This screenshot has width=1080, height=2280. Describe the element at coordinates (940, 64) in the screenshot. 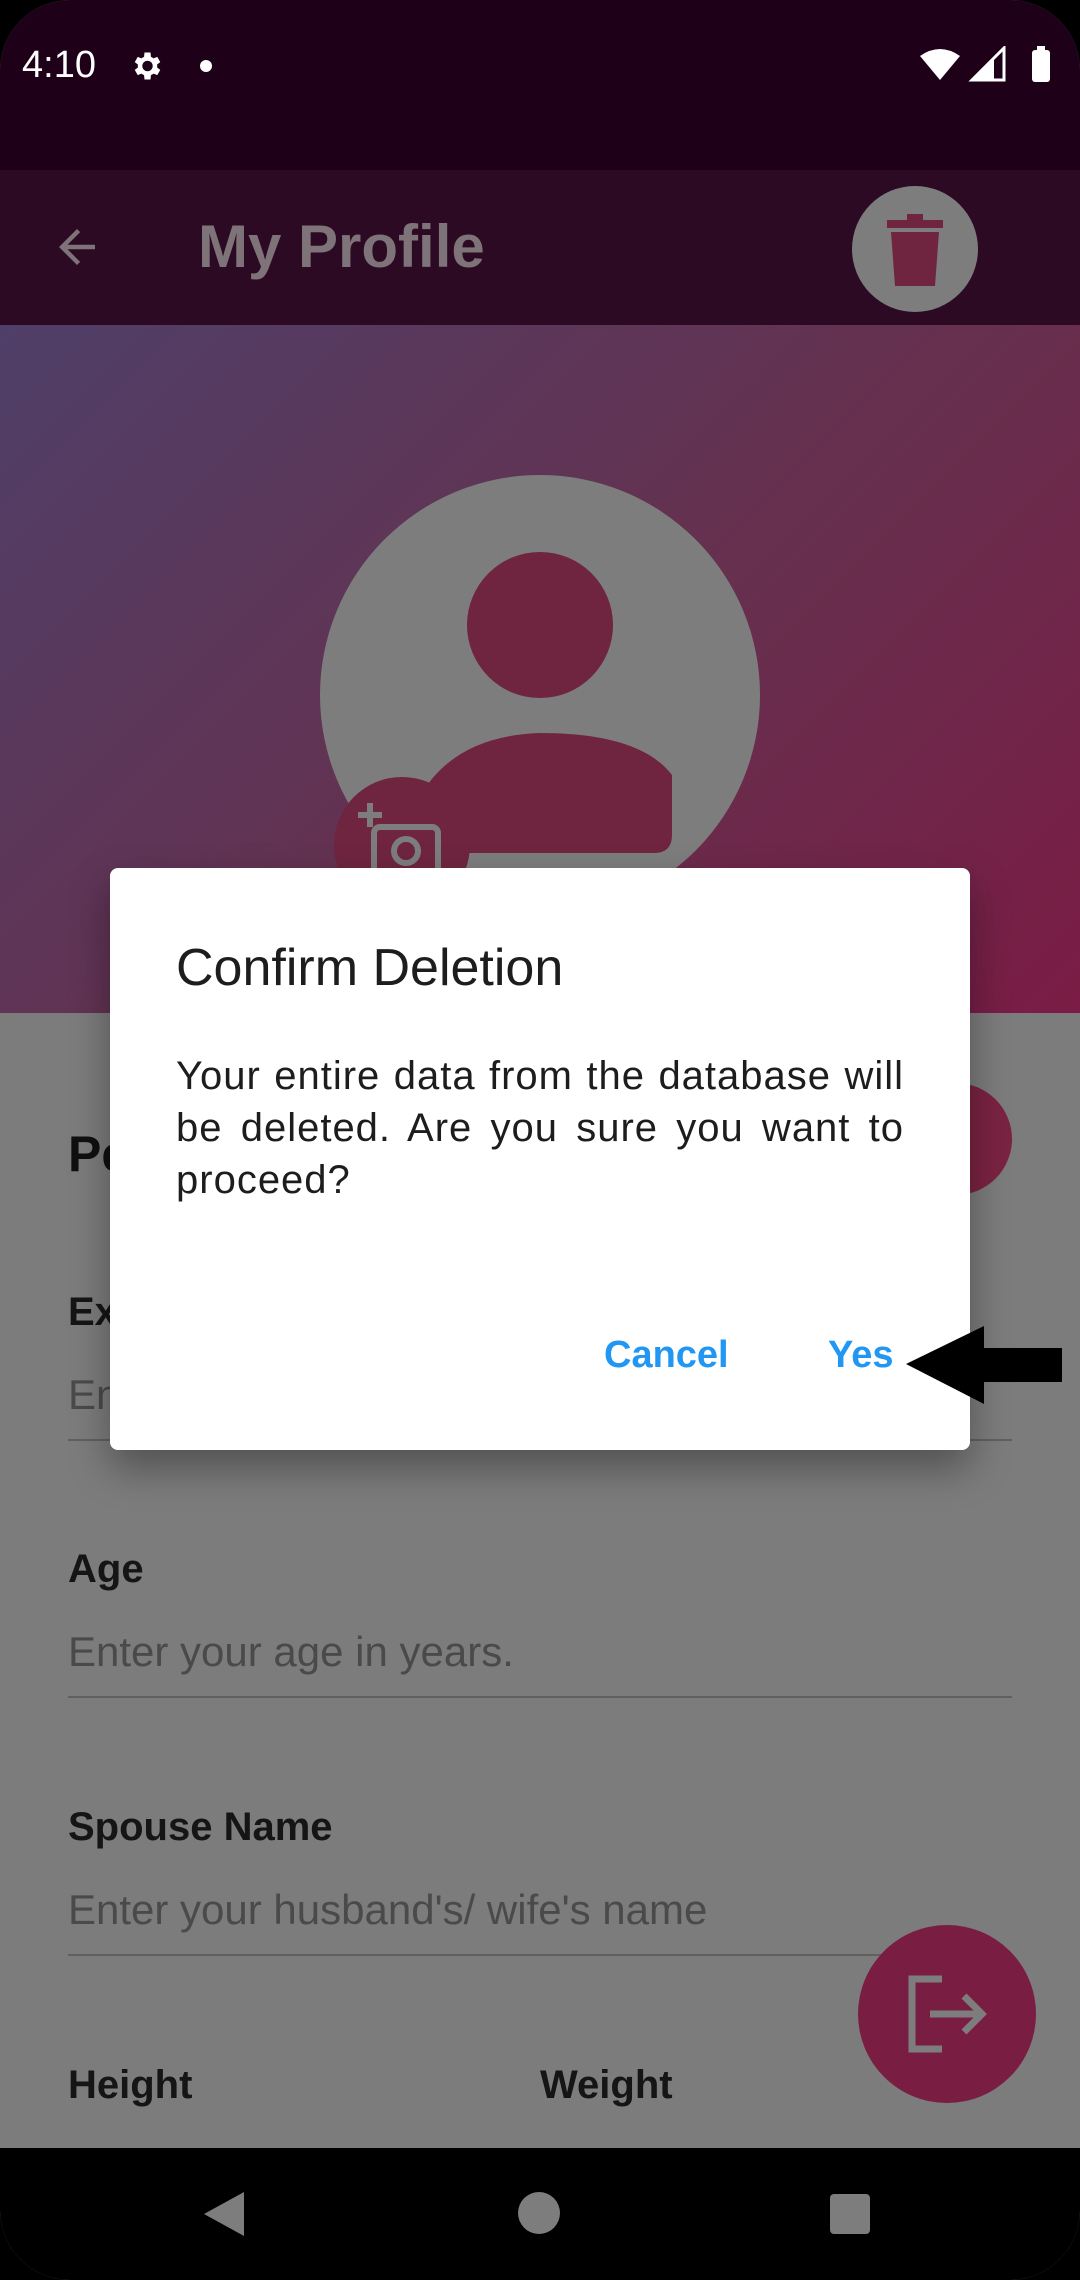

I see `wifi-icon` at that location.